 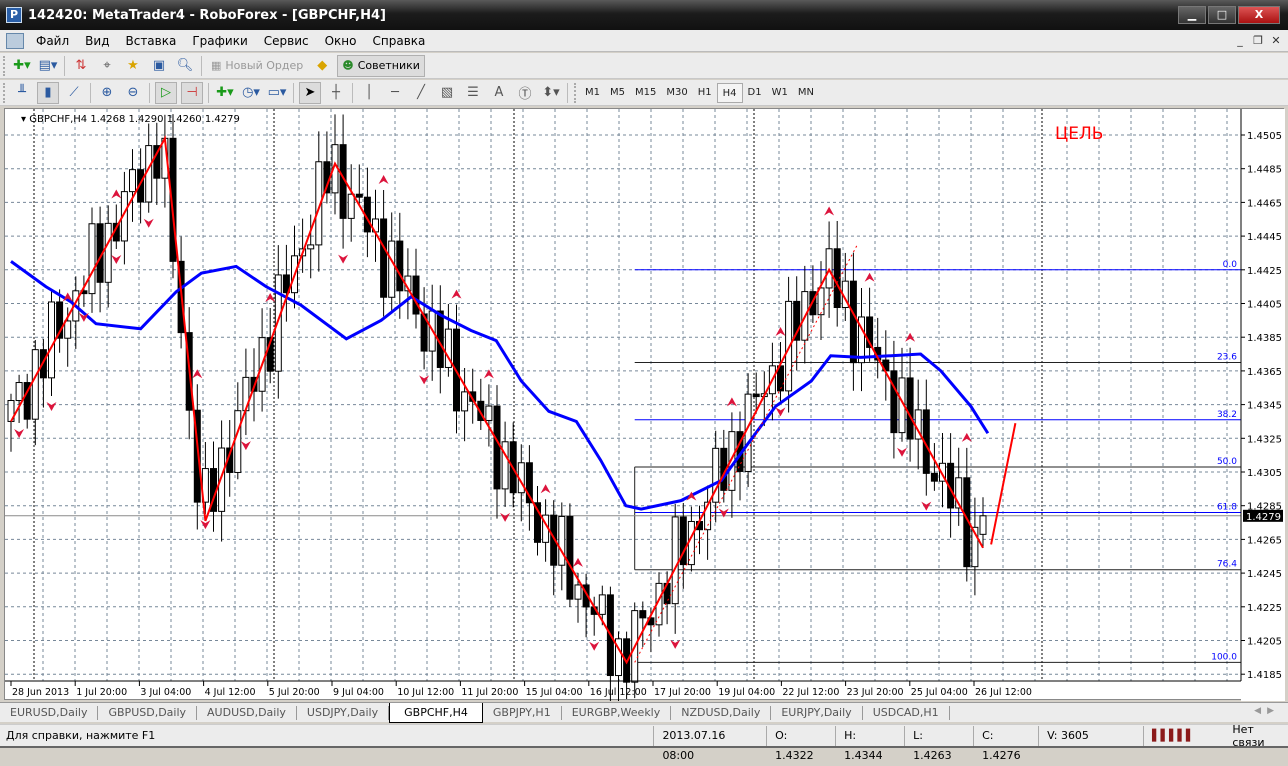 I want to click on chart-tab: NZDUSD,Daily, so click(x=721, y=712).